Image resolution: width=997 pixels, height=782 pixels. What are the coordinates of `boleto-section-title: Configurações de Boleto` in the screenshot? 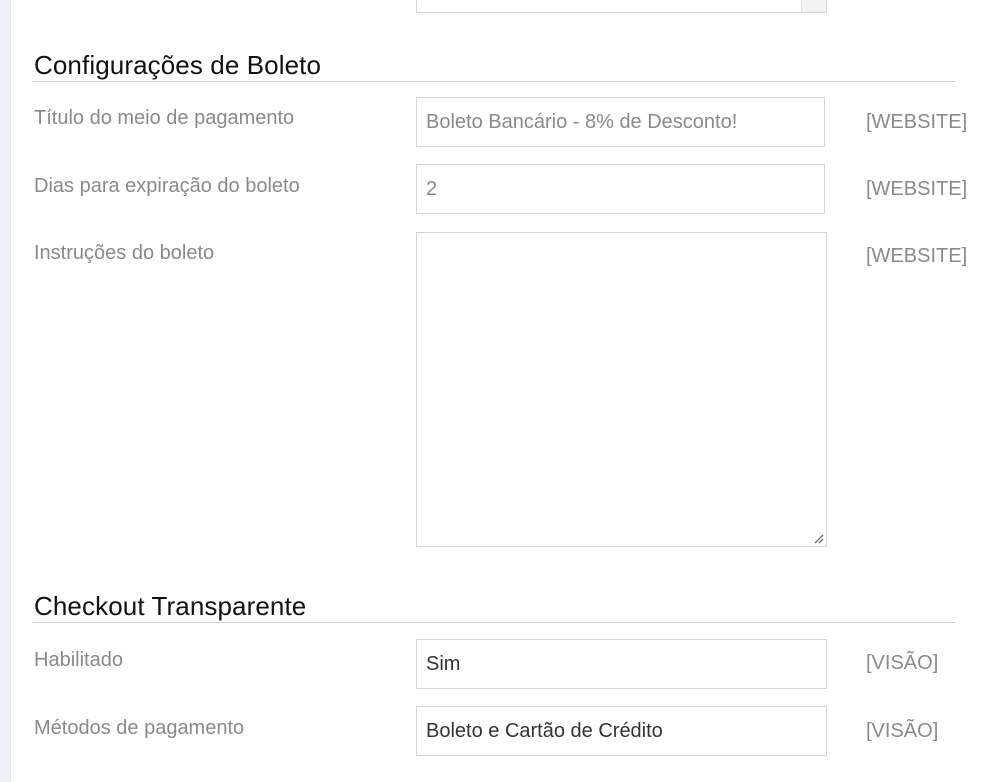 It's located at (178, 65).